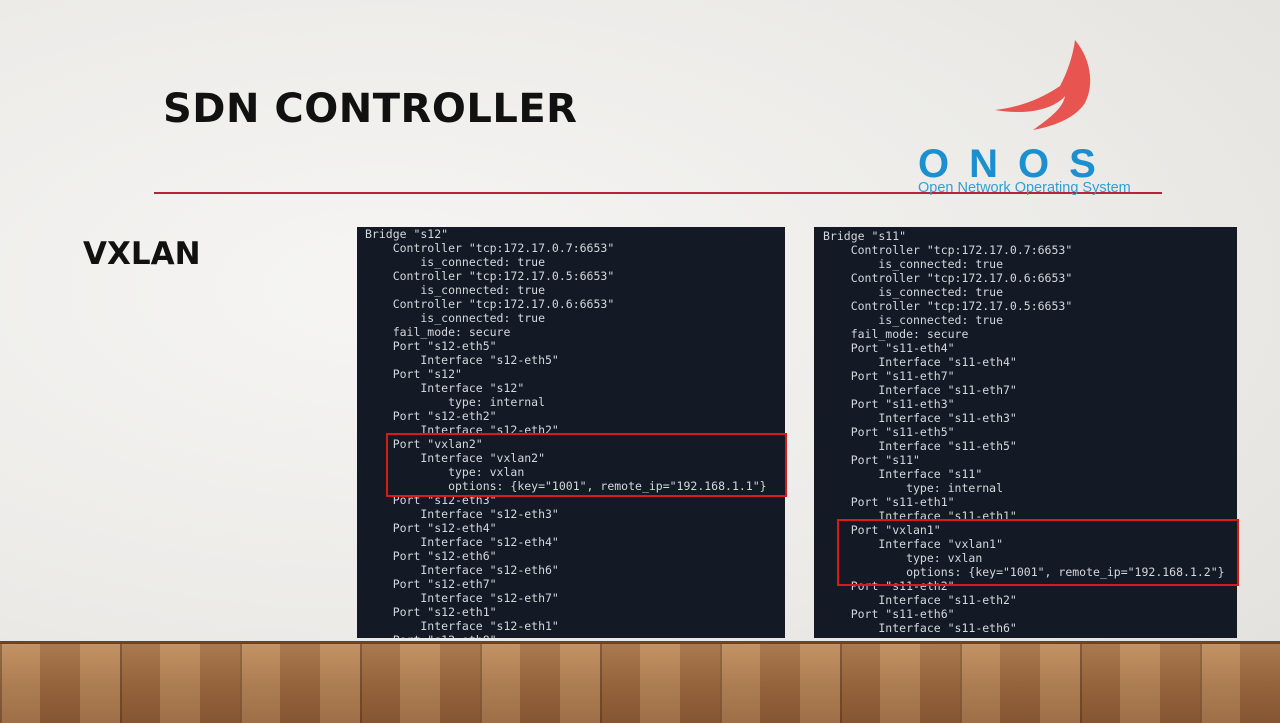 Image resolution: width=1280 pixels, height=723 pixels. Describe the element at coordinates (1043, 85) in the screenshot. I see `bird-icon` at that location.